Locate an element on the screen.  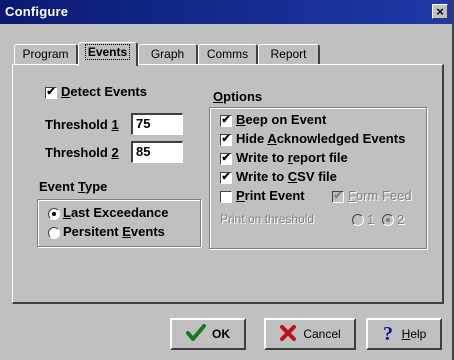
tab-comms-label: Comms is located at coordinates (227, 54).